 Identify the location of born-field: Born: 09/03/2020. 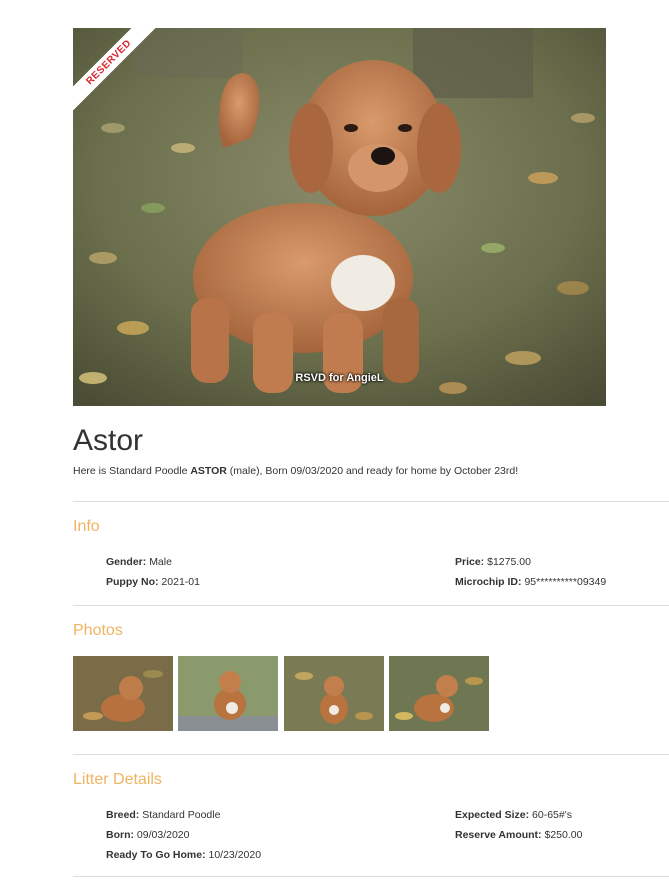
(147, 835).